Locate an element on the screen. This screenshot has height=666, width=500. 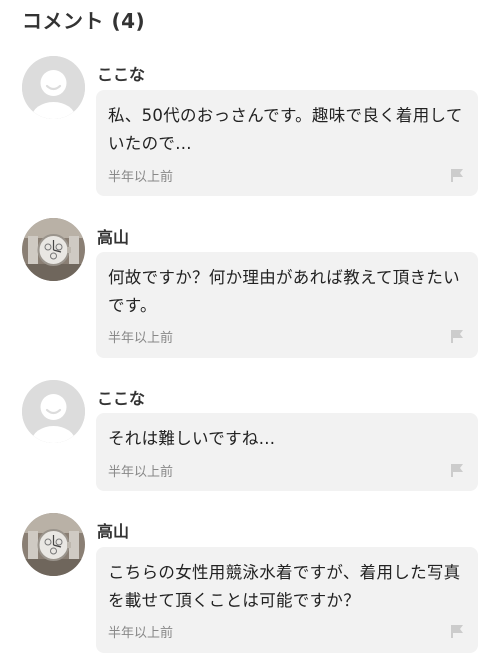
comment-bubble: 私、50代のおっさんです。趣味で良く着用していたので... 半年以上前 is located at coordinates (287, 143).